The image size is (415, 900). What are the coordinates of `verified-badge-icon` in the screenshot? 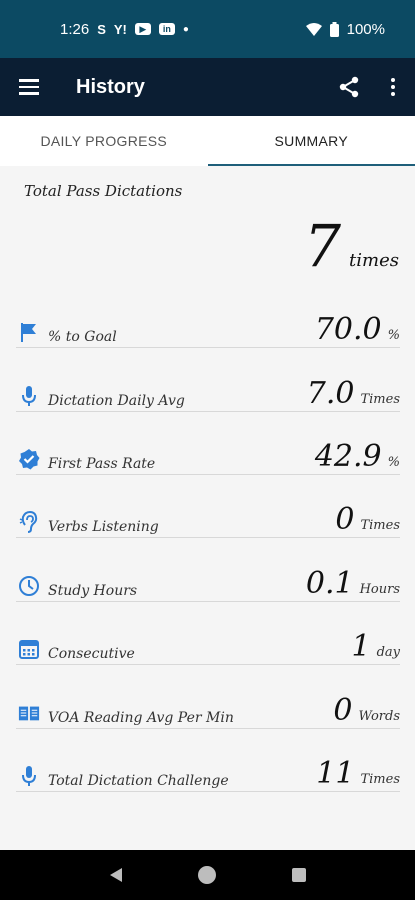 It's located at (29, 459).